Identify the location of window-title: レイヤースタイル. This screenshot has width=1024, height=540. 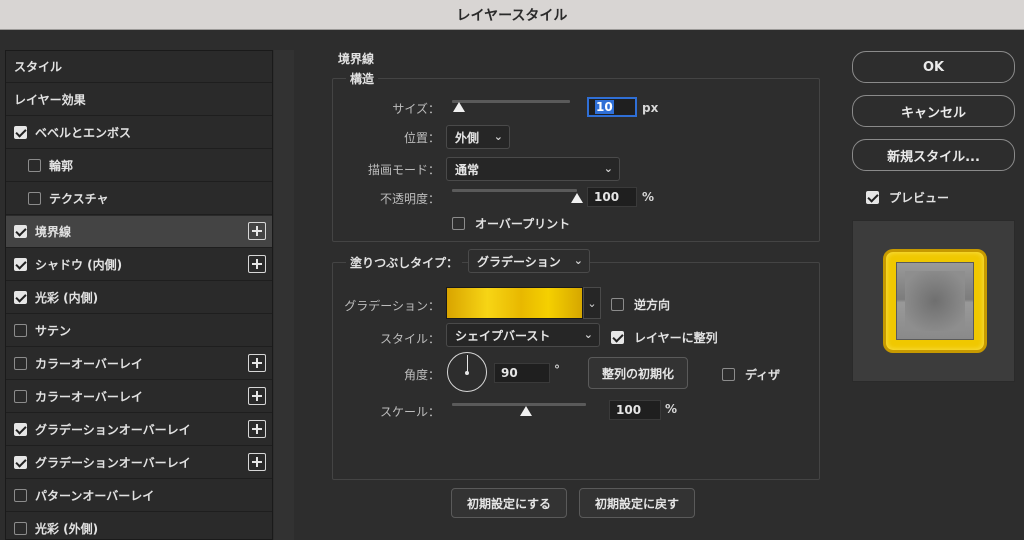
(512, 15).